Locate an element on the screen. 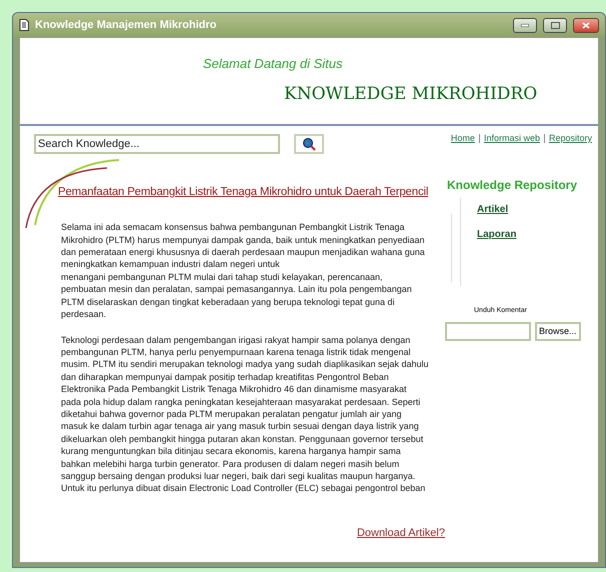 Image resolution: width=606 pixels, height=572 pixels. search-button is located at coordinates (309, 144).